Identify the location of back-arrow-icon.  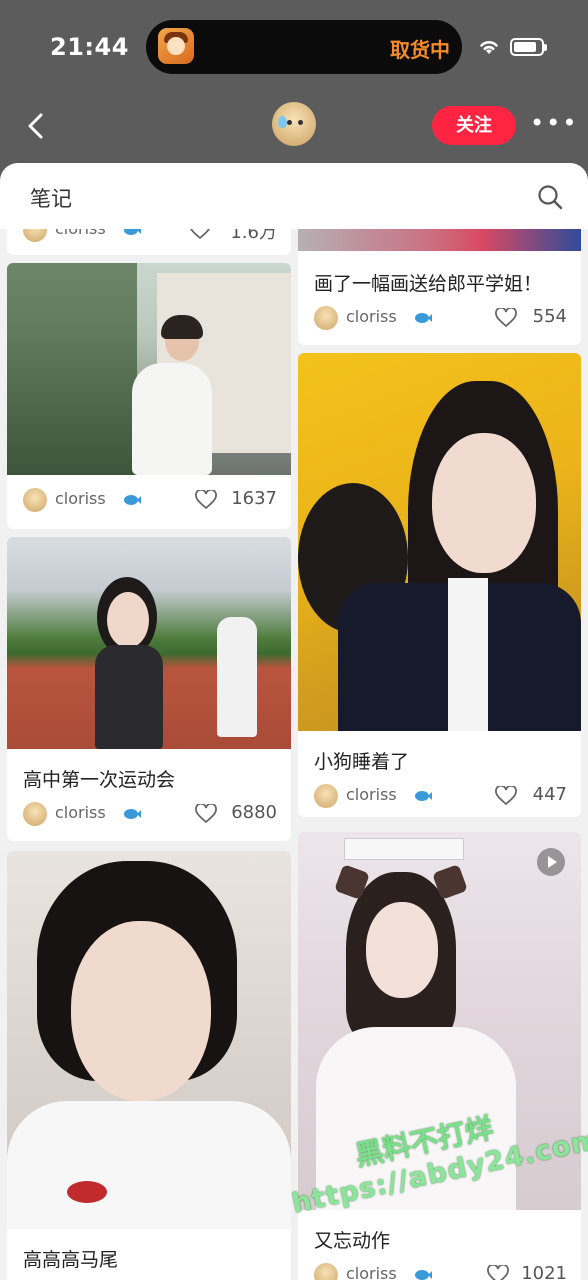
(37, 126).